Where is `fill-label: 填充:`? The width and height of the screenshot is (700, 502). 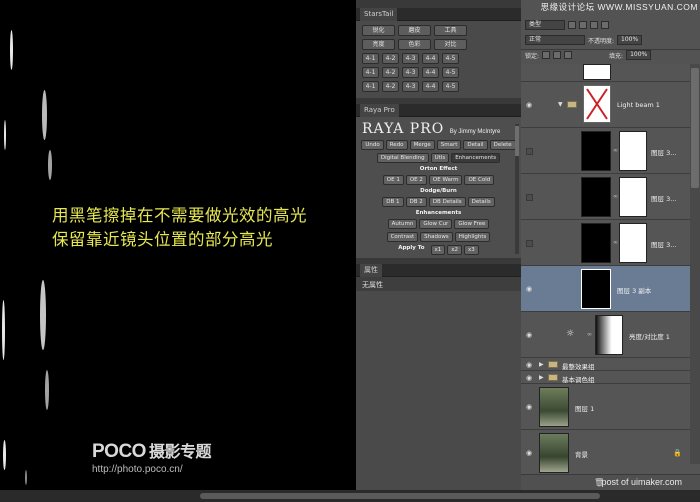 fill-label: 填充: is located at coordinates (616, 56).